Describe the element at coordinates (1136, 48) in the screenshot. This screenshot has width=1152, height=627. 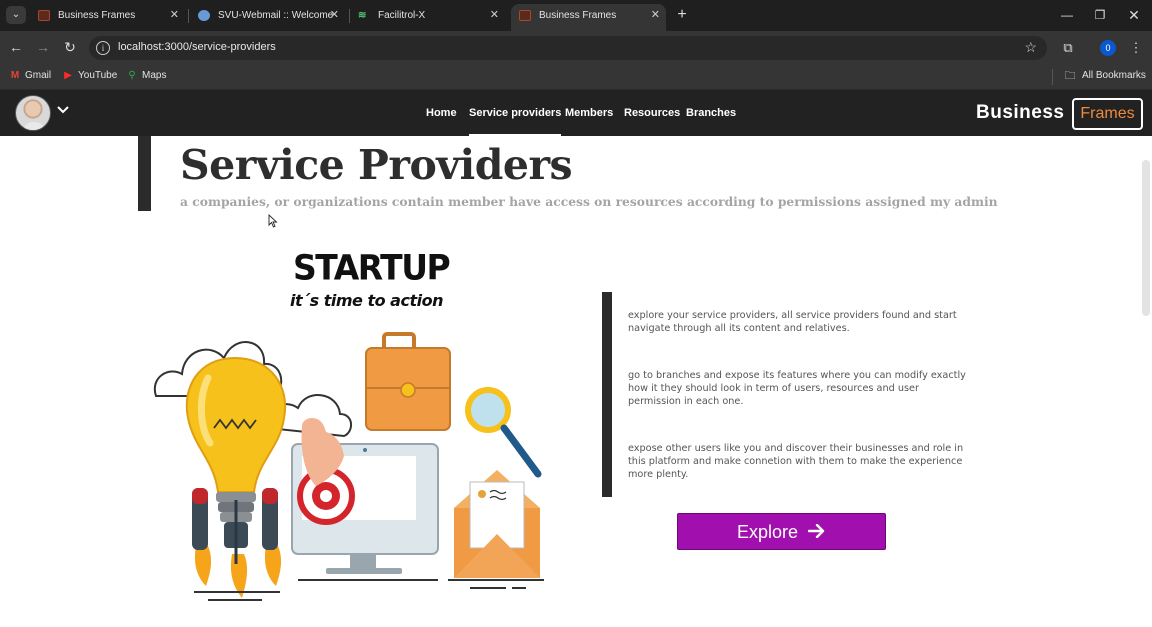
I see `browser-menu-icon: ⋮` at that location.